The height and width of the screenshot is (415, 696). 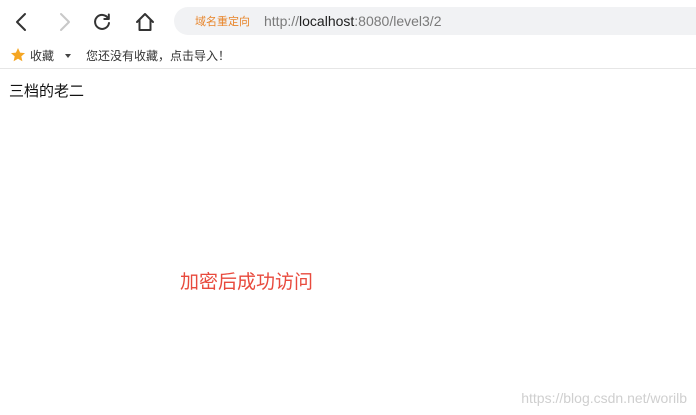 I want to click on url-path: :8080/level3/2, so click(x=398, y=21).